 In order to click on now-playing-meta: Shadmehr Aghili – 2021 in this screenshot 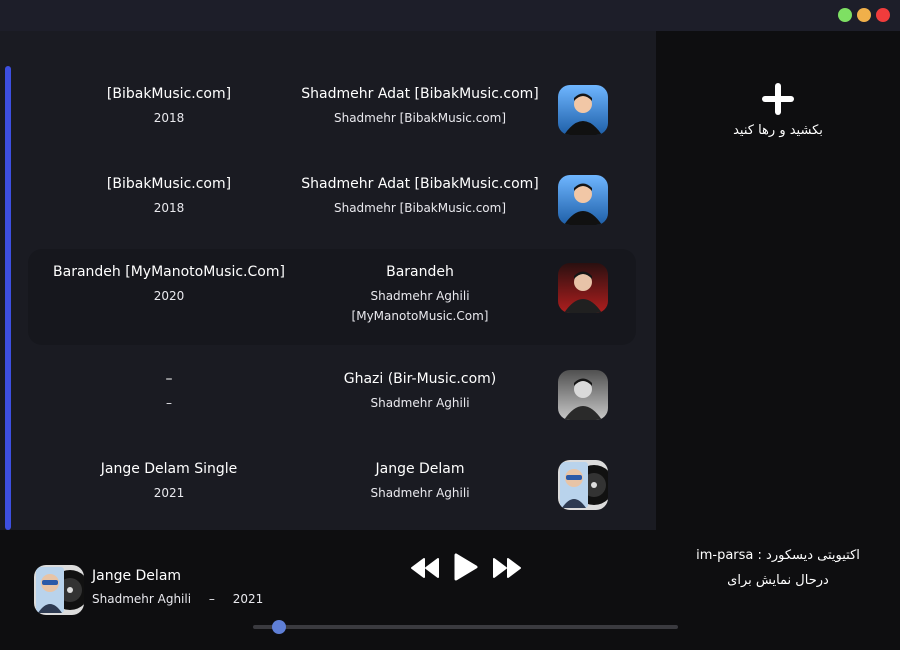, I will do `click(184, 599)`.